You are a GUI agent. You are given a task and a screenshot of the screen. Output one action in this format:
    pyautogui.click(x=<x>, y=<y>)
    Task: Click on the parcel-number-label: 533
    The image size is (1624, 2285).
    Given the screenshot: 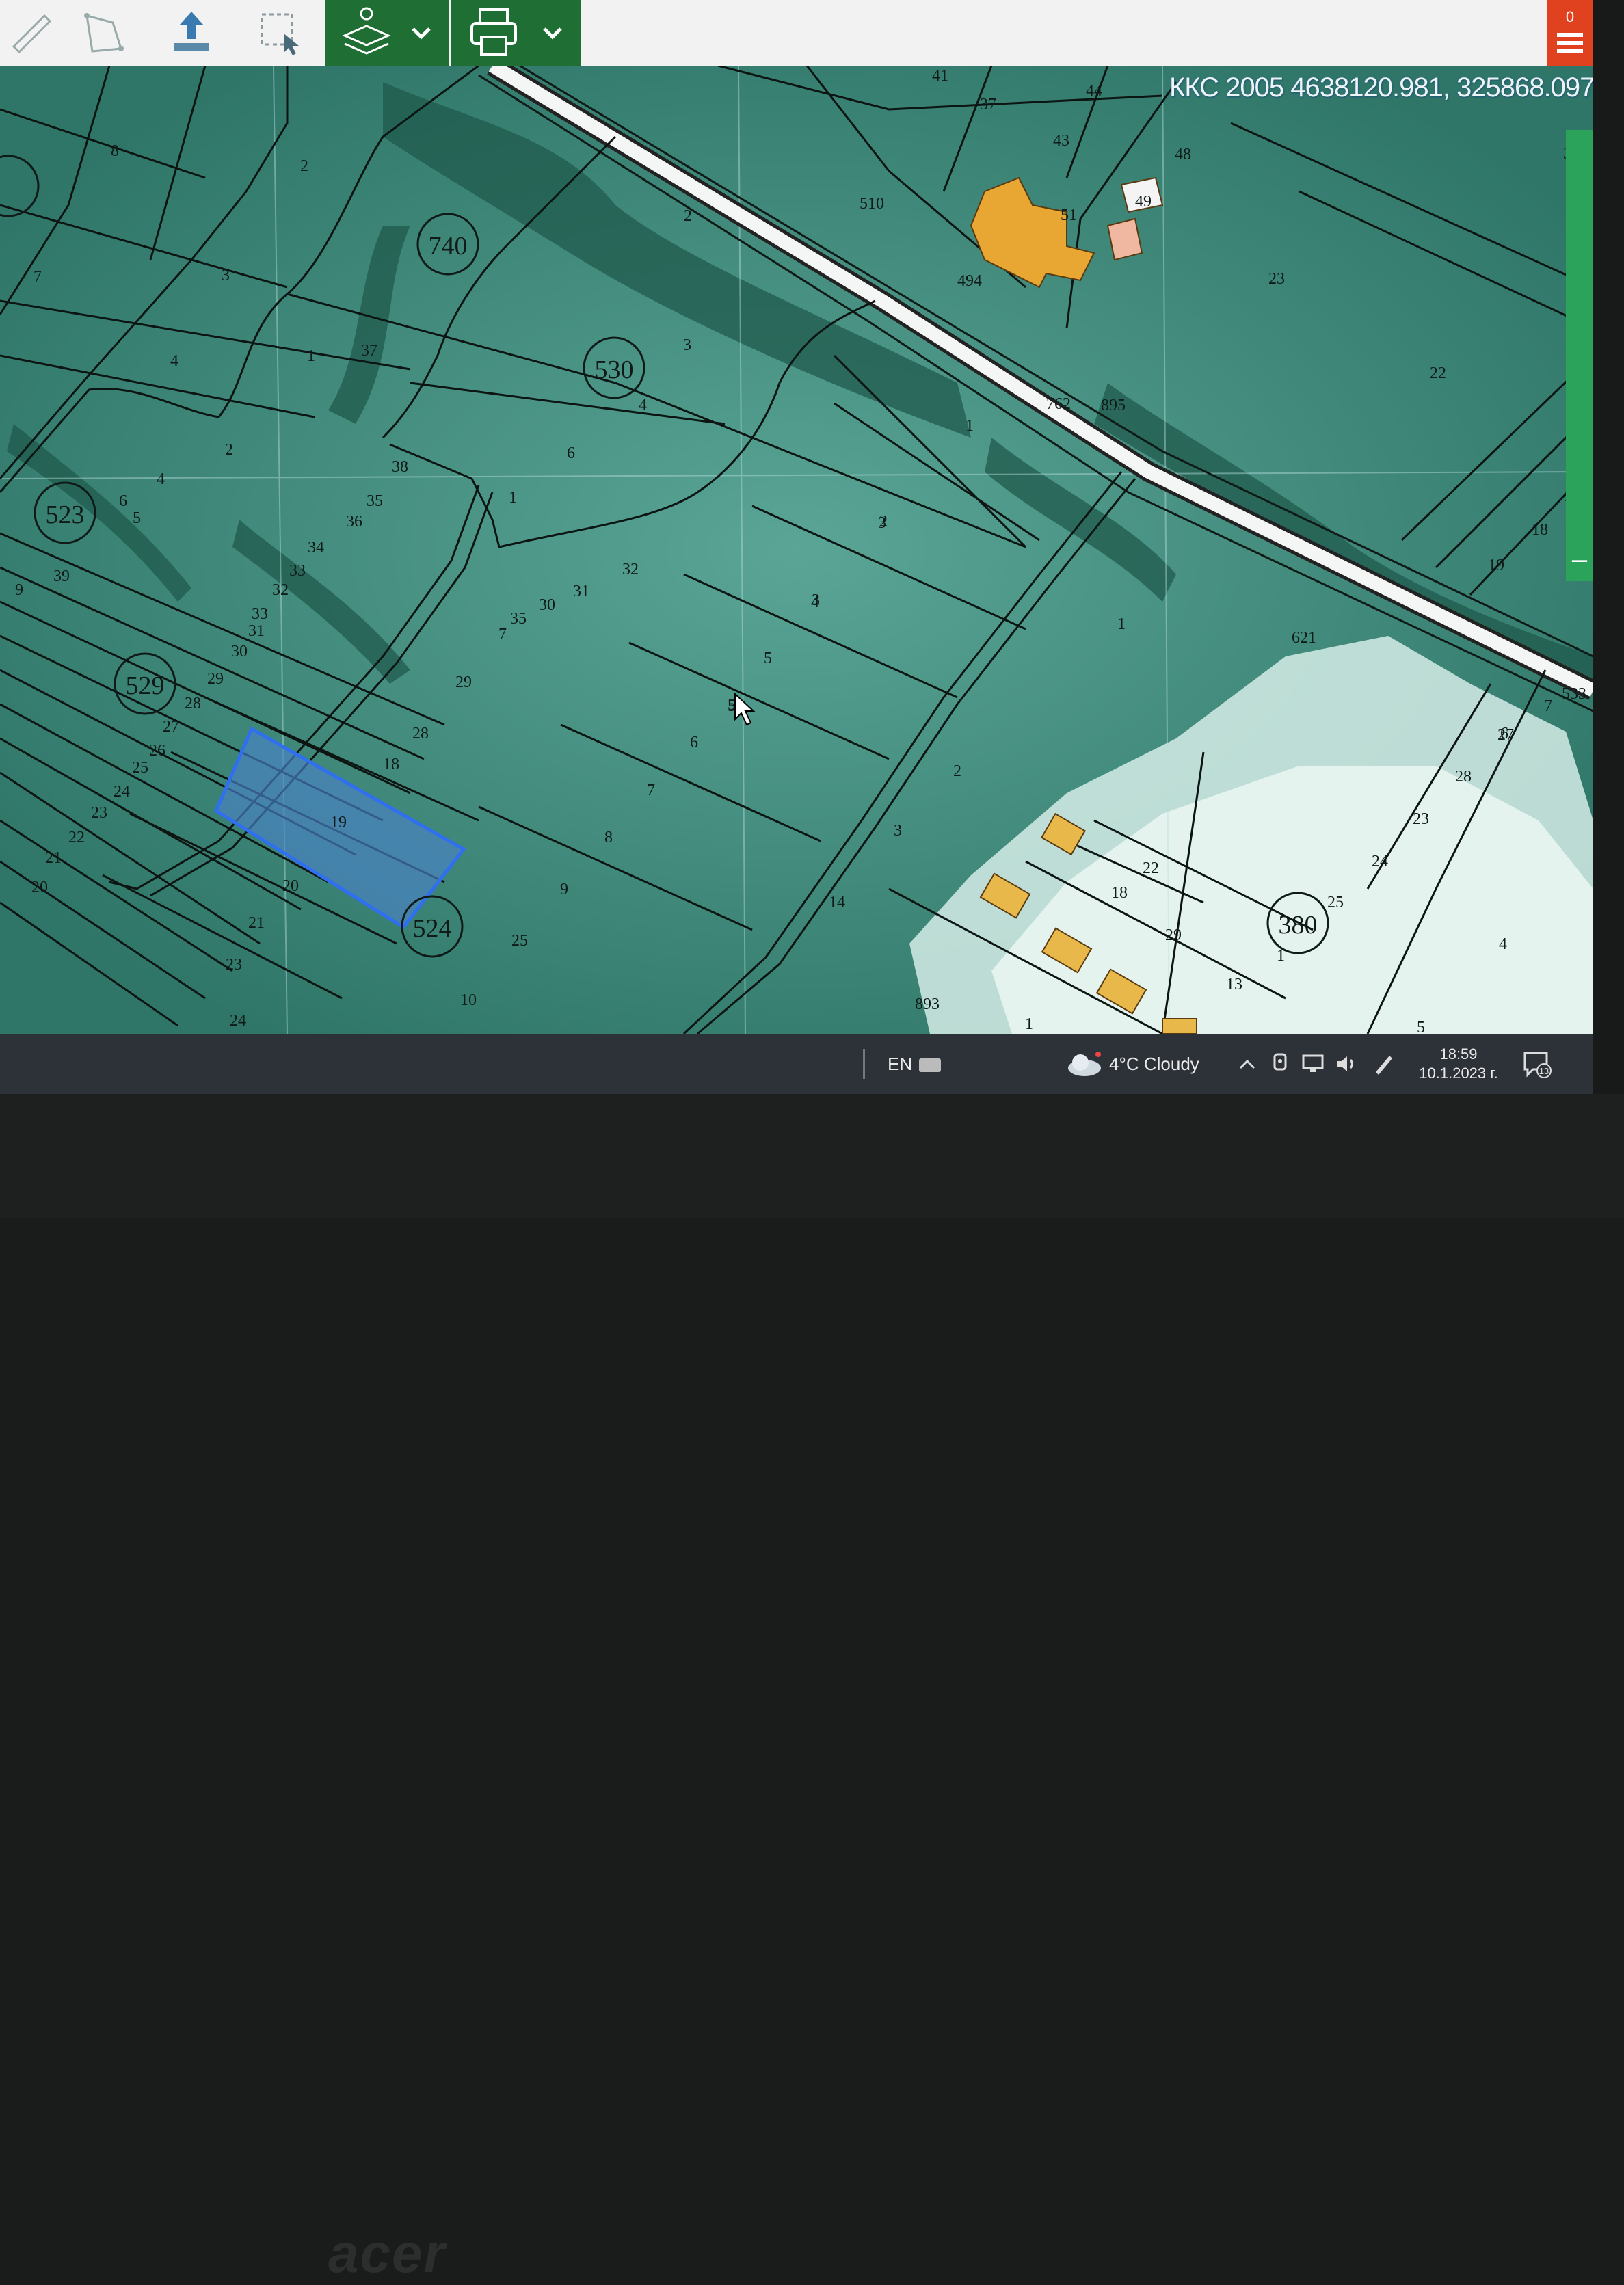 What is the action you would take?
    pyautogui.click(x=1574, y=694)
    